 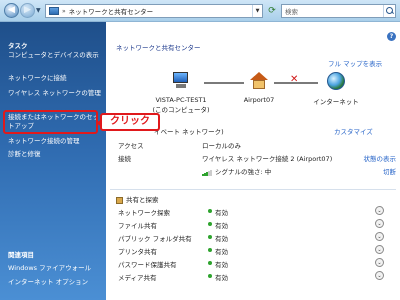 What do you see at coordinates (56, 93) in the screenshot?
I see `task-manage-wireless: ワイヤレス ネットワークの管理` at bounding box center [56, 93].